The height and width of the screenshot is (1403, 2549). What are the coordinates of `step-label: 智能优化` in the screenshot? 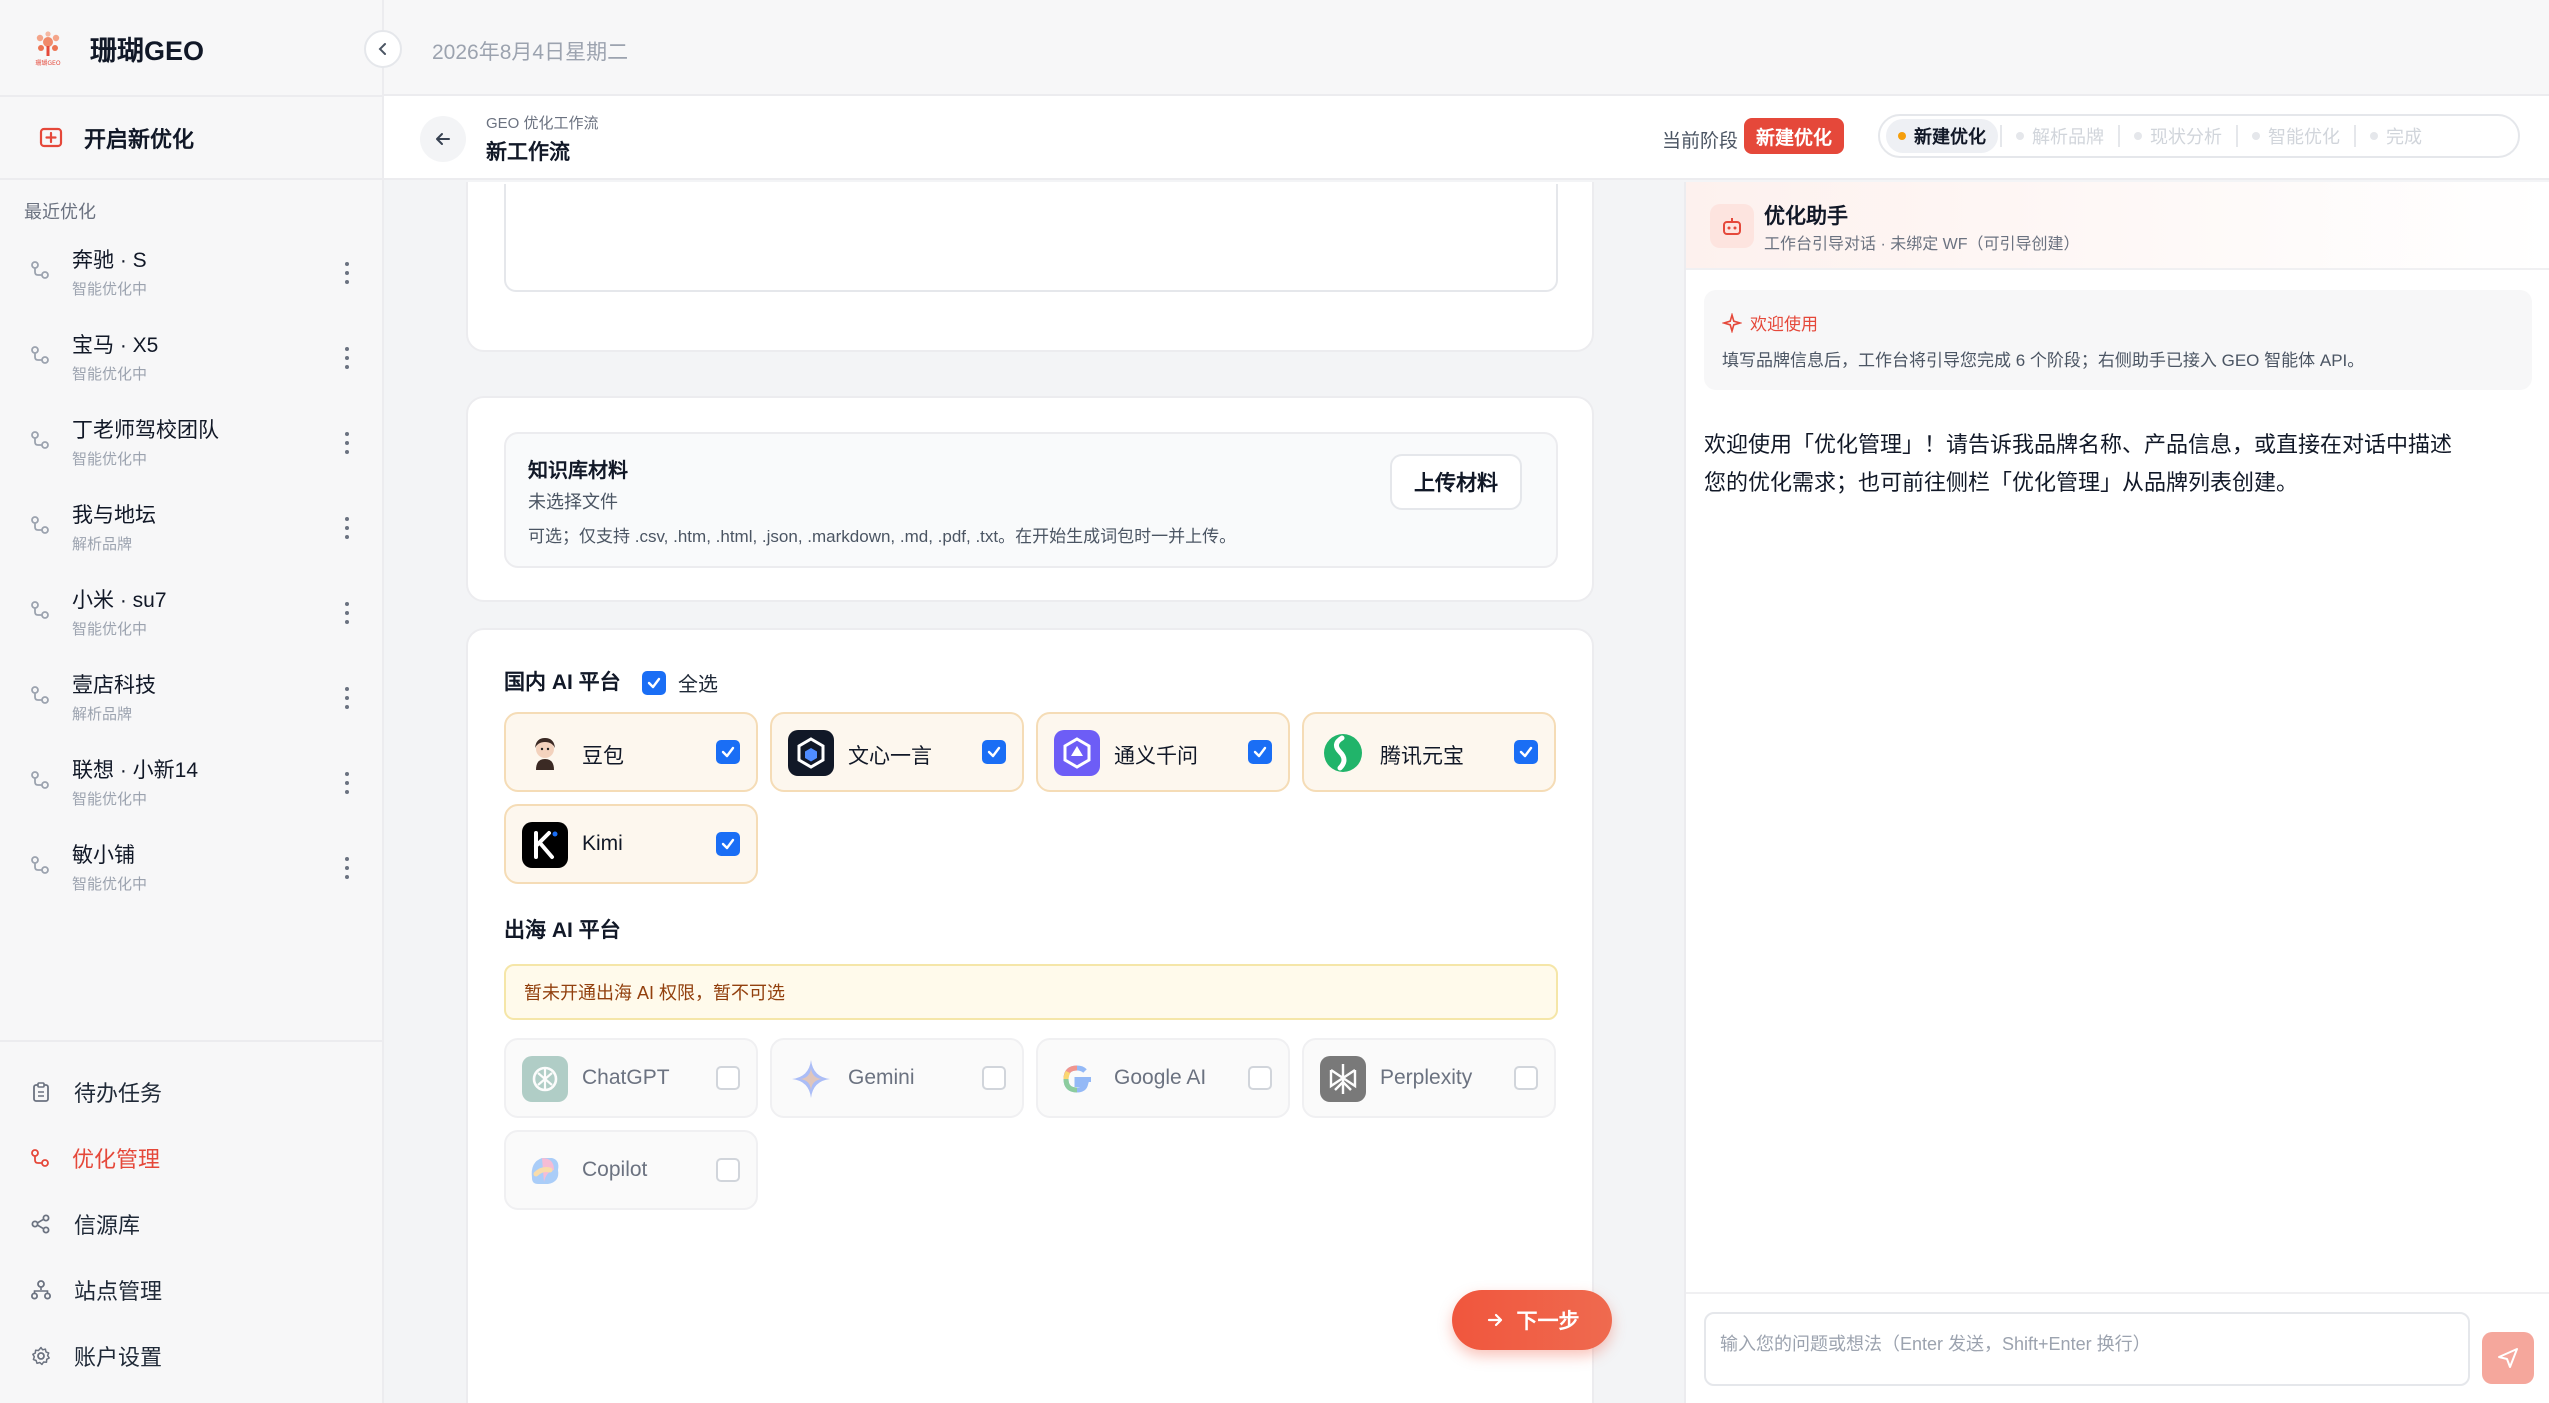 It's located at (2304, 137).